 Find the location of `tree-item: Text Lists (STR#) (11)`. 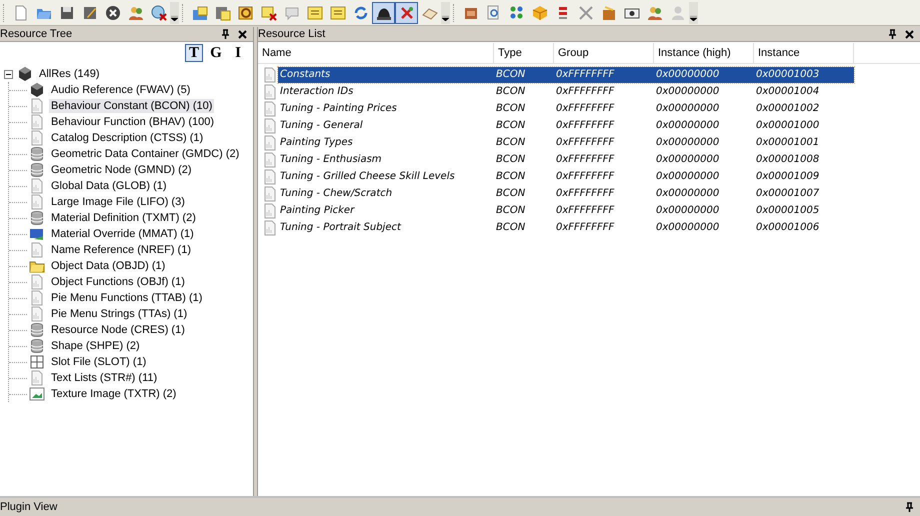

tree-item: Text Lists (STR#) (11) is located at coordinates (104, 378).